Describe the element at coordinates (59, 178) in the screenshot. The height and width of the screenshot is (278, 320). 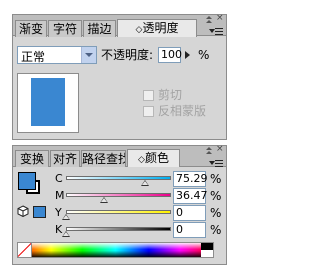
I see `channel-label: C` at that location.